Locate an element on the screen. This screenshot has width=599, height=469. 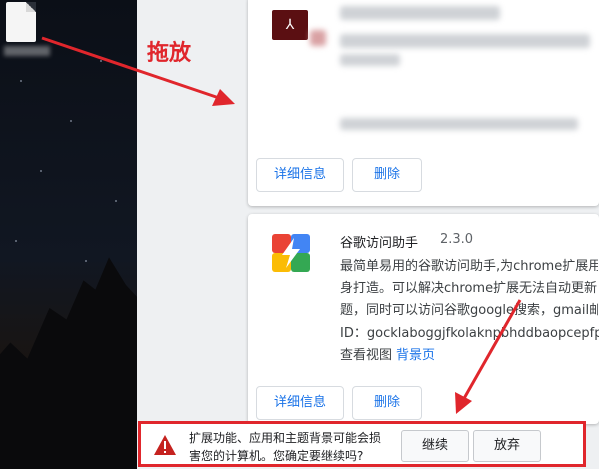
arrow-head-icon is located at coordinates (463, 403).